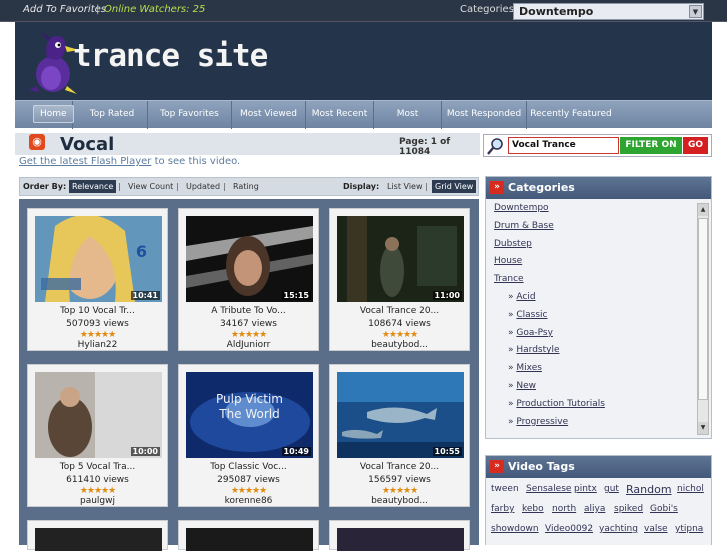 This screenshot has width=727, height=551. What do you see at coordinates (97, 345) in the screenshot?
I see `video-user: Hylian22` at bounding box center [97, 345].